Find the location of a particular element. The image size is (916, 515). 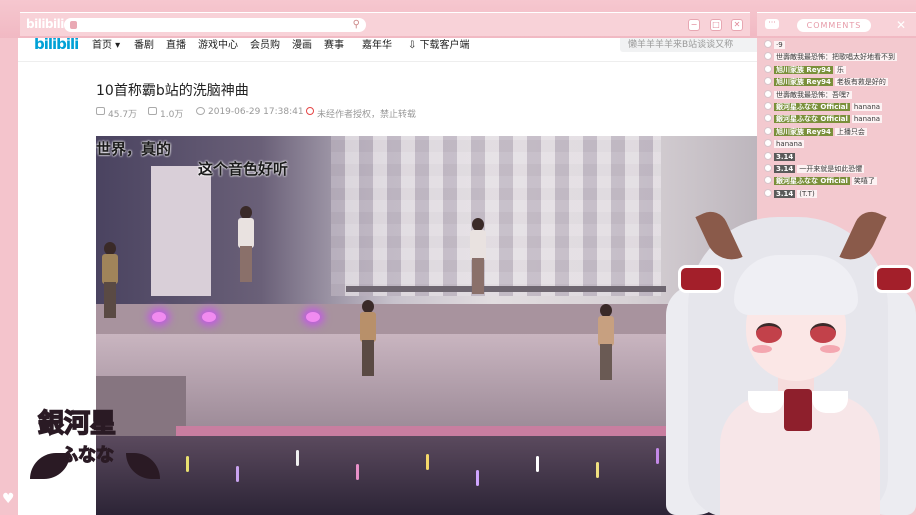

chat-header: ··· COMMENTS ✕ is located at coordinates (836, 24).